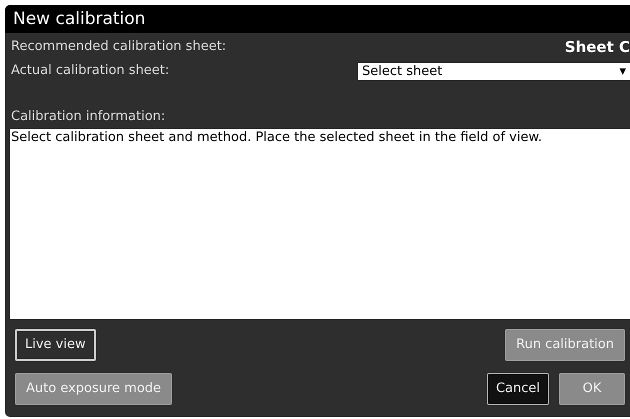 The height and width of the screenshot is (419, 630). Describe the element at coordinates (317, 19) in the screenshot. I see `window-title: New calibration` at that location.